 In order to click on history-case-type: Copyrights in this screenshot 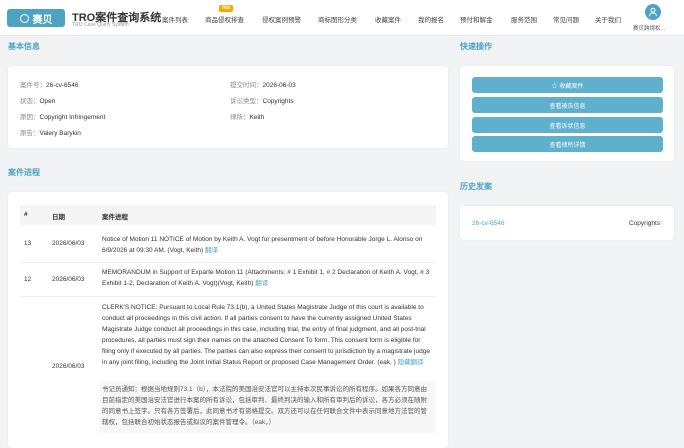, I will do `click(645, 223)`.